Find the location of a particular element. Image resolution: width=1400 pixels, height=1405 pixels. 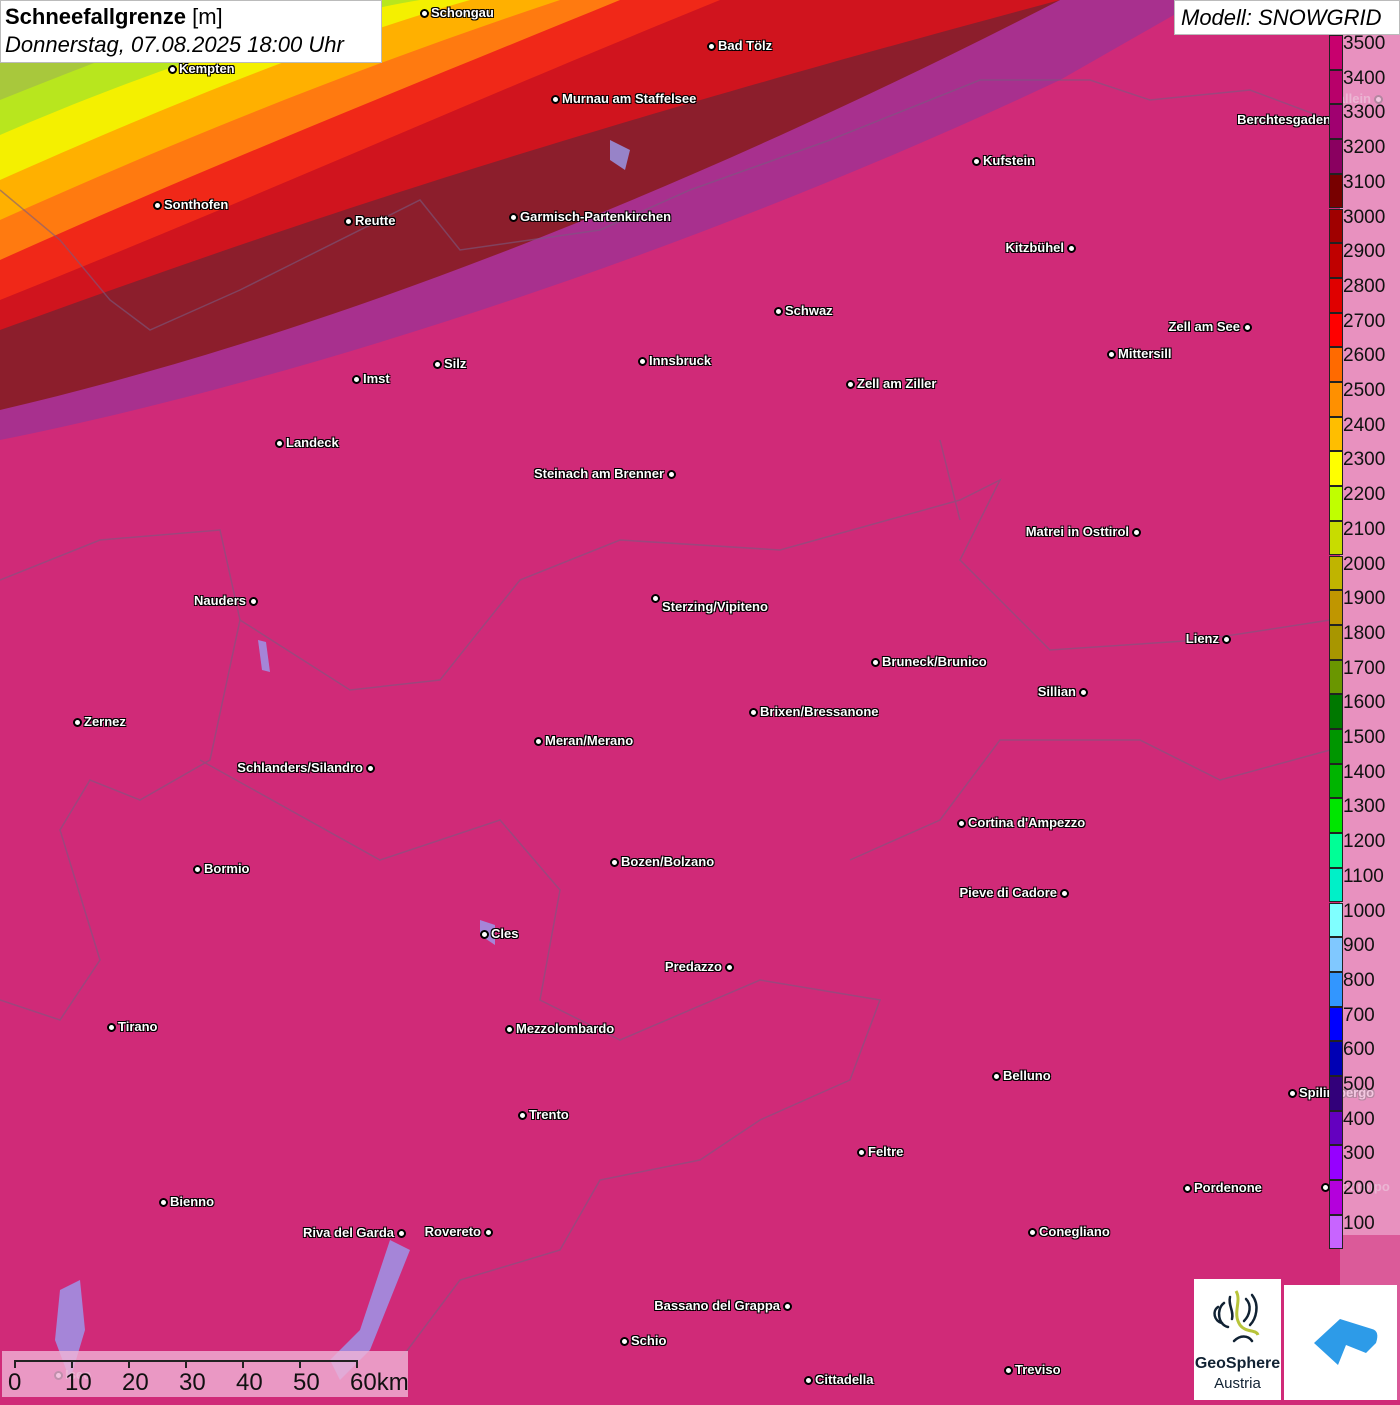

legend-label: 3200 is located at coordinates (1364, 148).